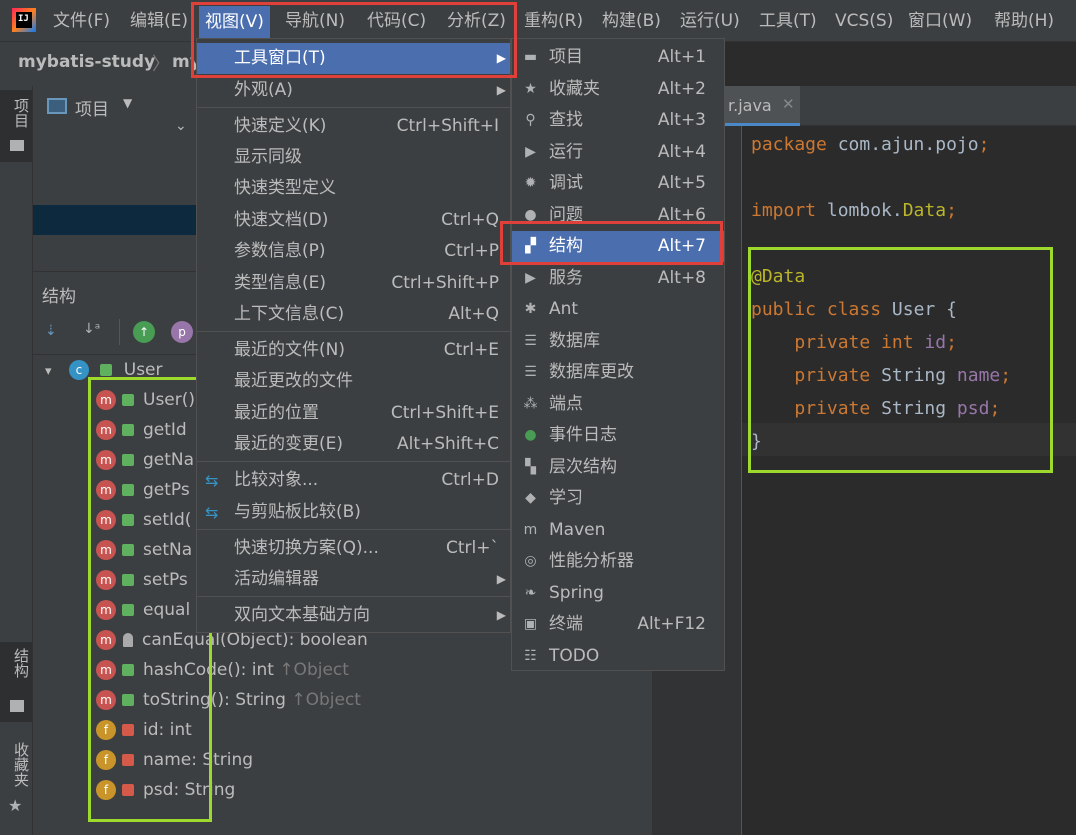 Image resolution: width=1076 pixels, height=835 pixels. Describe the element at coordinates (16, 460) in the screenshot. I see `left-tool-strip: 项目 结构 收藏夹 ★` at that location.